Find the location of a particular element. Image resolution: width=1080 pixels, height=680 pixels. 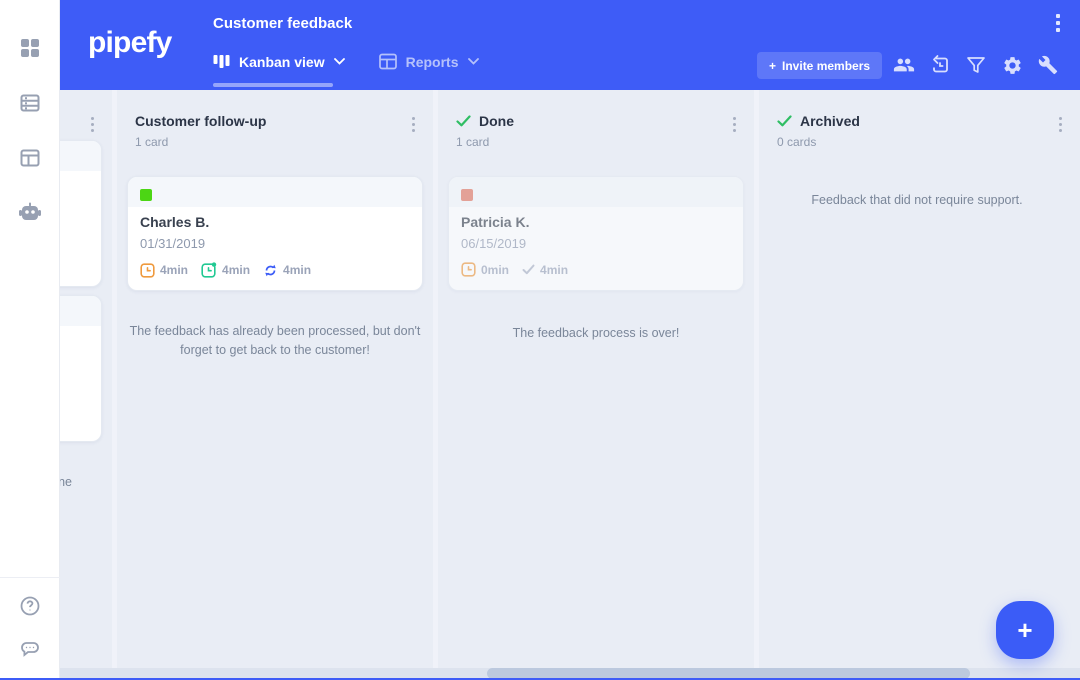

card-due-date: 01/31/2019 is located at coordinates (173, 243).